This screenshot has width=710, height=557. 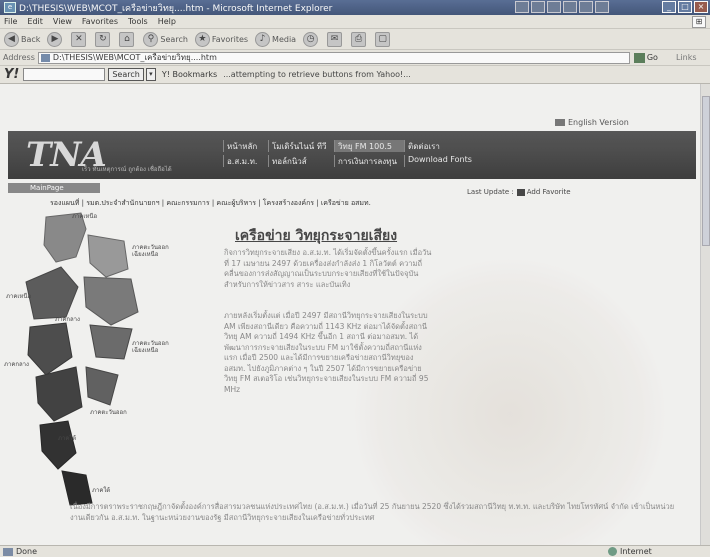 I want to click on search-label: Search, so click(x=174, y=39).